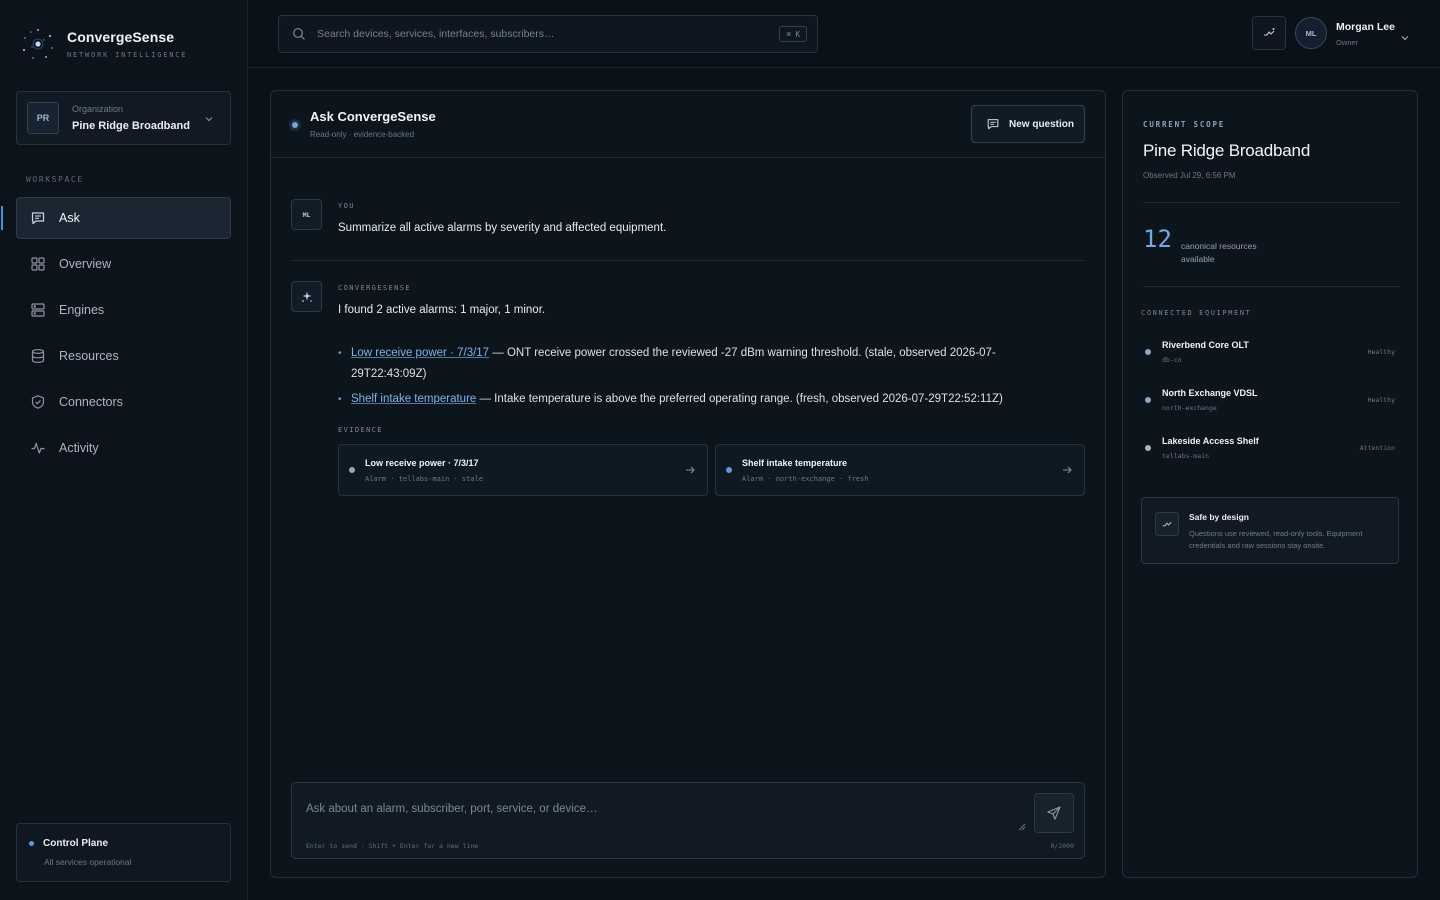  I want to click on resource-count-label: canonical resources available, so click(1219, 252).